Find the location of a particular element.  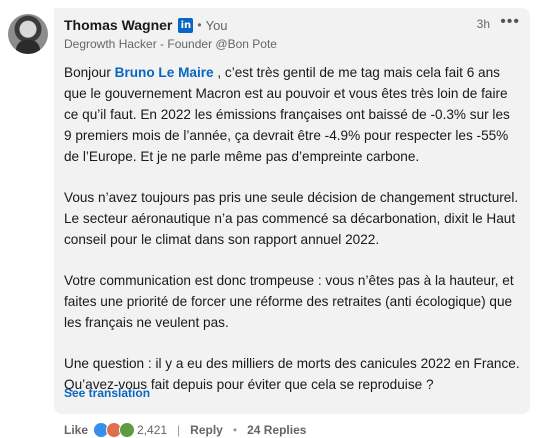

replies-link: 24 Replies is located at coordinates (276, 430).